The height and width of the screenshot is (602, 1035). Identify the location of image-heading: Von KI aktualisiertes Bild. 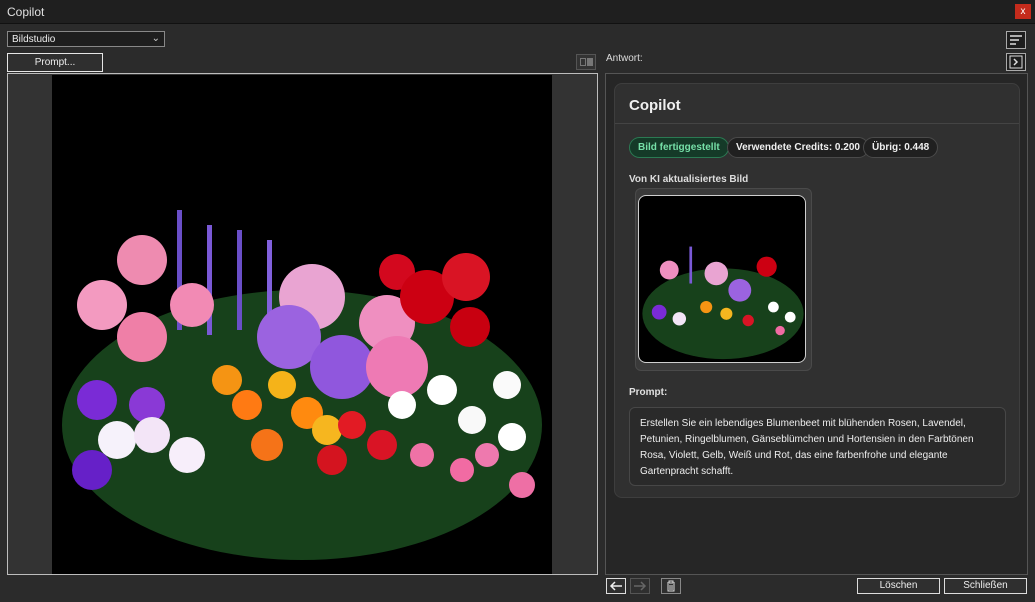
(689, 179).